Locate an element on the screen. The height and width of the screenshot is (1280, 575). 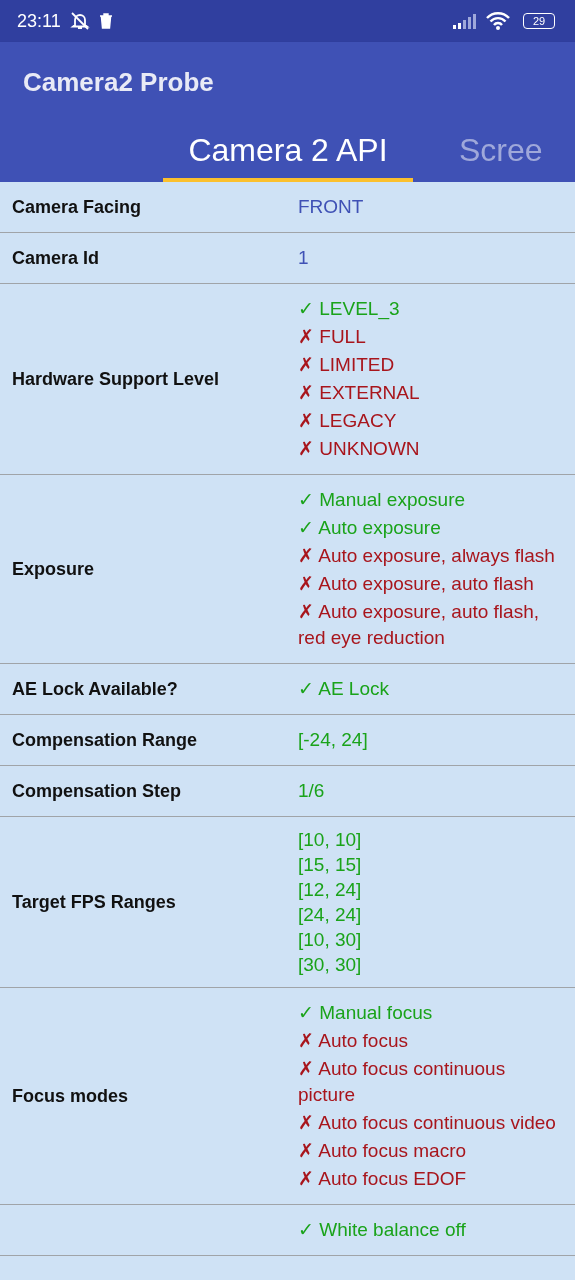
property-value: 1 is located at coordinates (304, 258).